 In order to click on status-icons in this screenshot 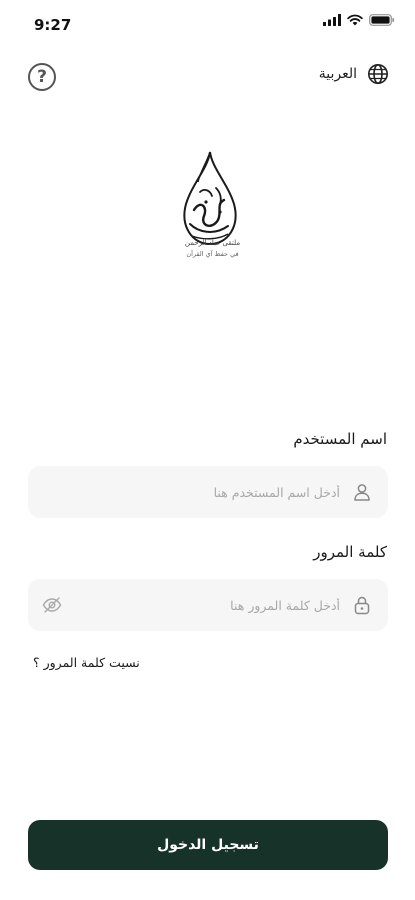, I will do `click(359, 20)`.